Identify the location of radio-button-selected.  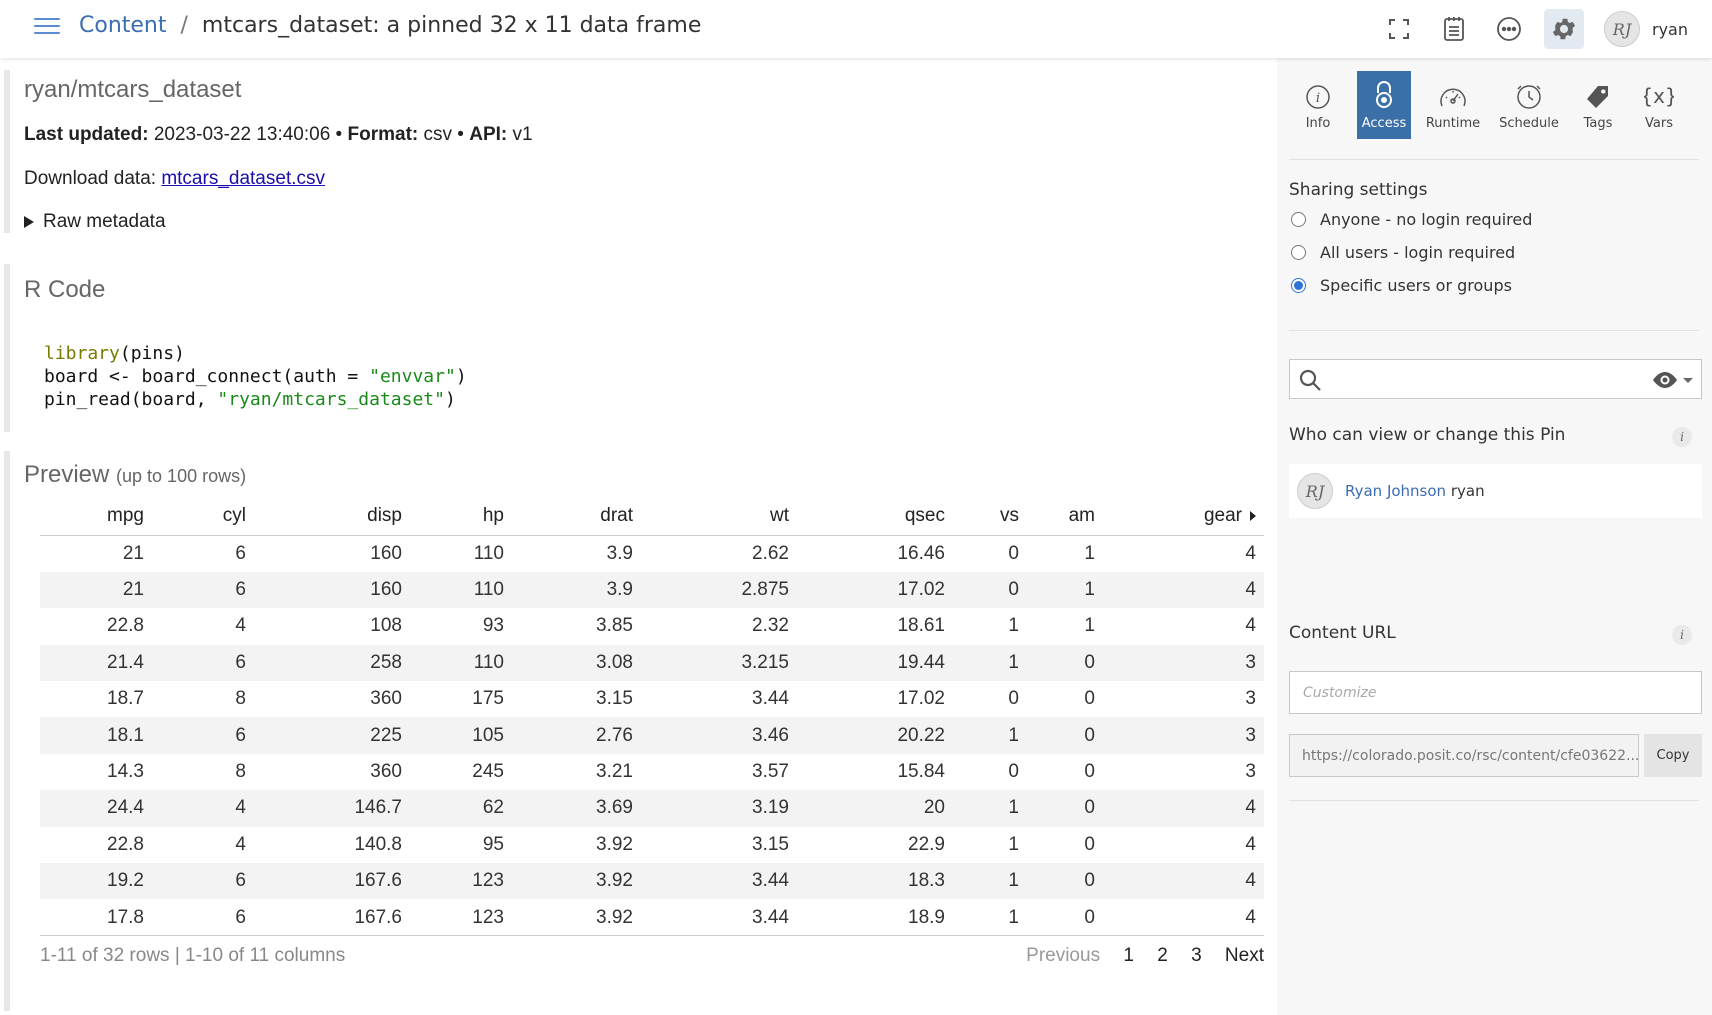
(1298, 285).